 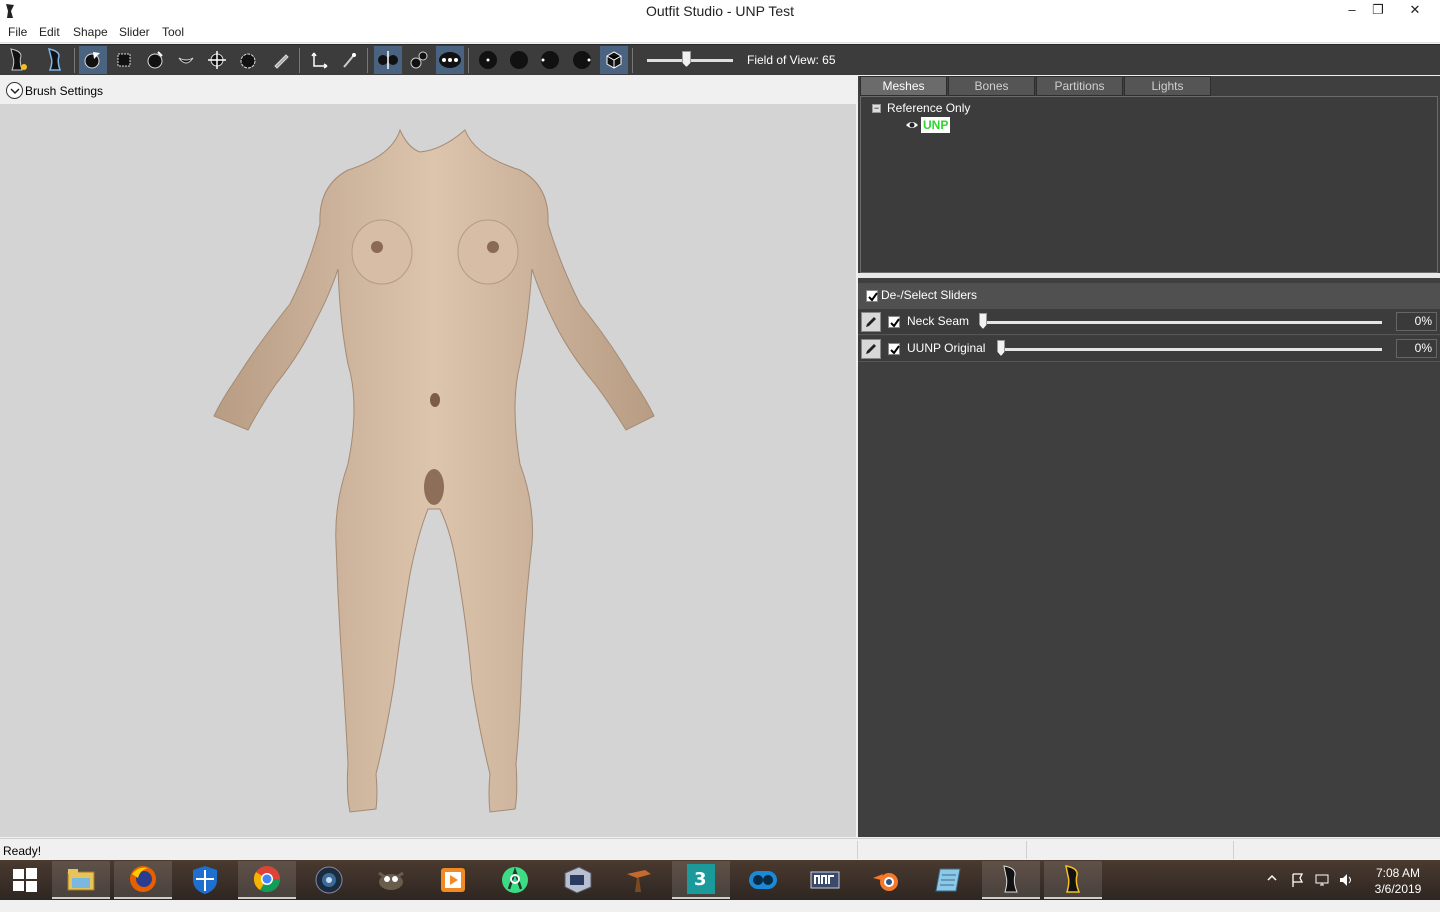 I want to click on taskbar-mod-organizer, so click(x=763, y=880).